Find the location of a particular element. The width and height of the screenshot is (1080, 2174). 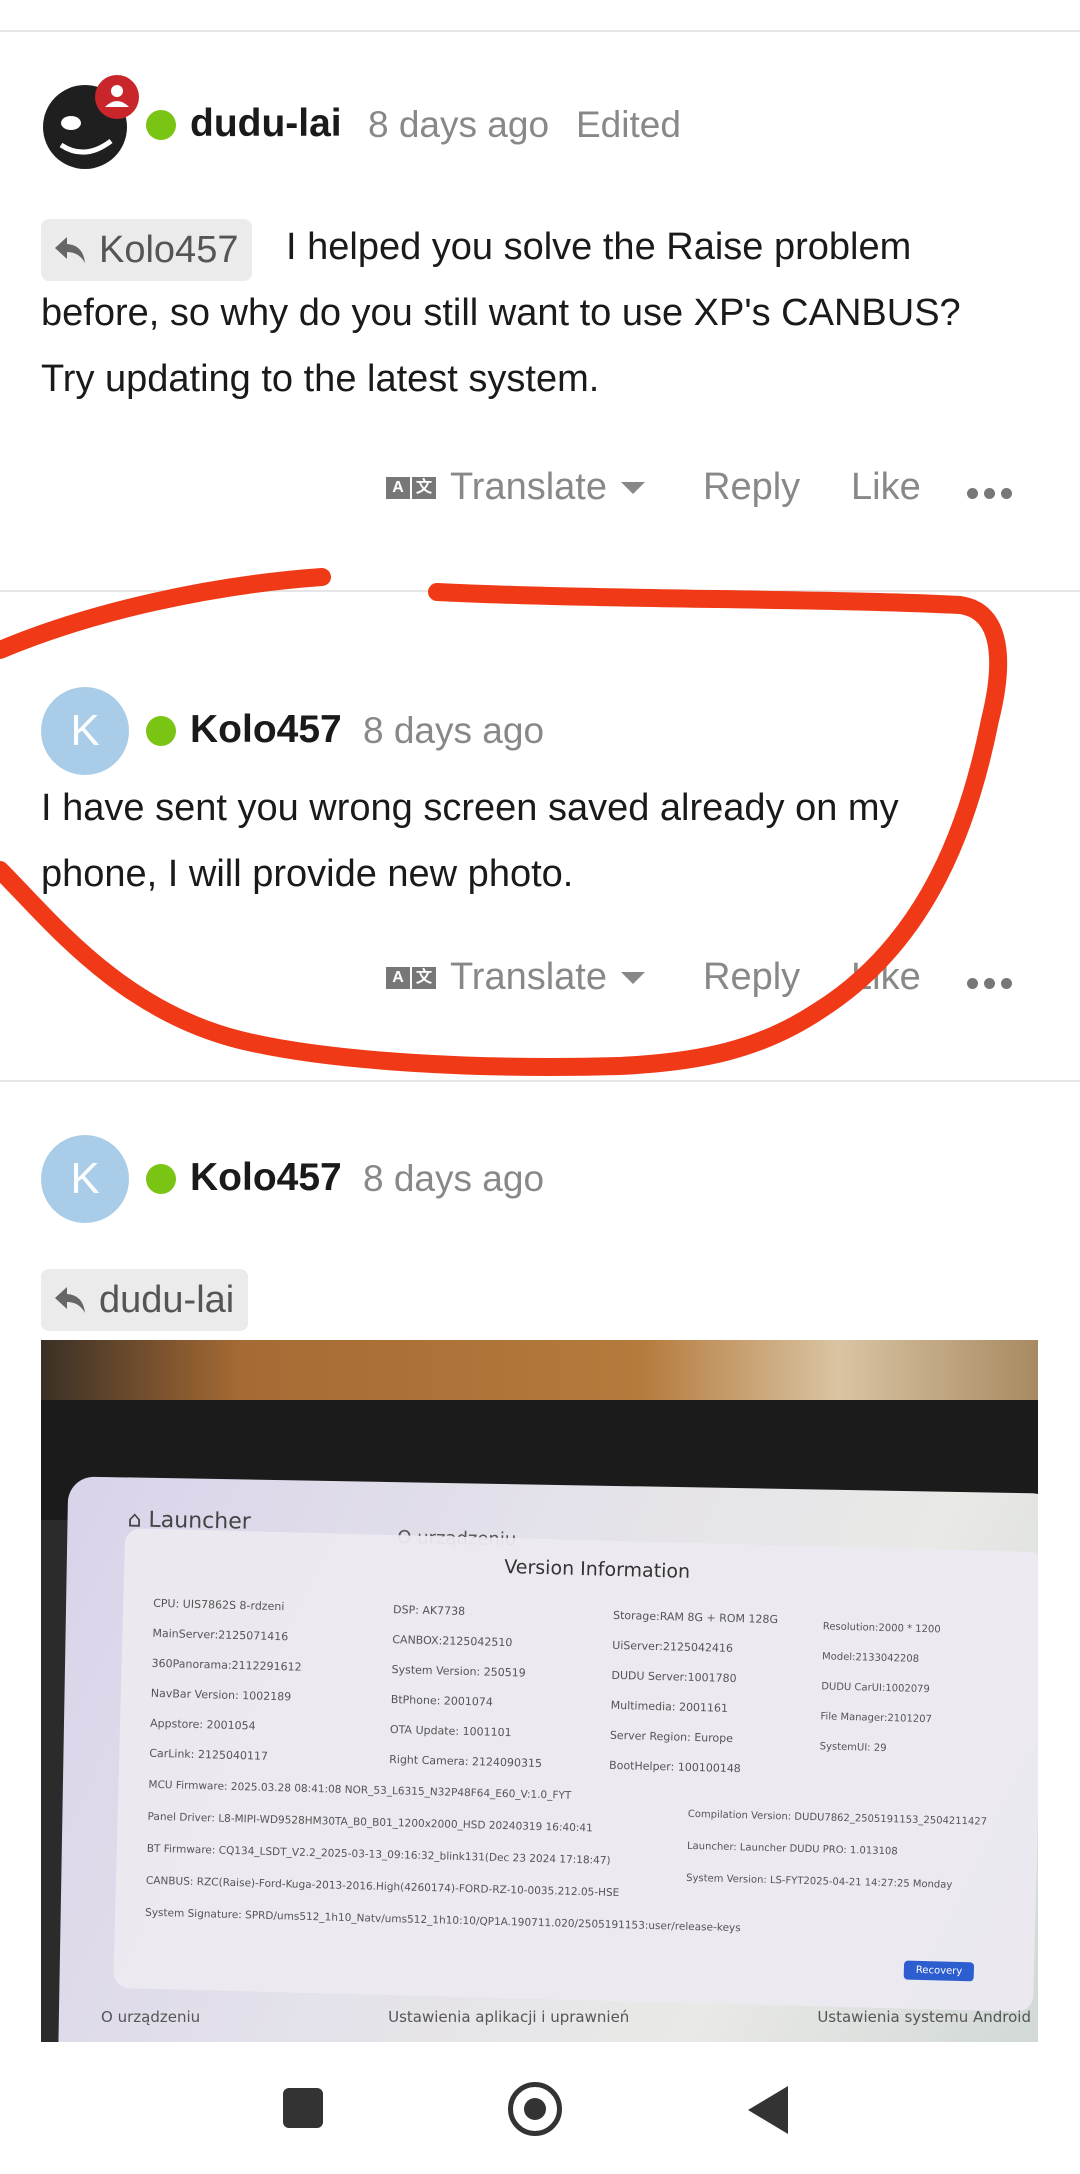

quote-reference: dudu-lai is located at coordinates (145, 1300).